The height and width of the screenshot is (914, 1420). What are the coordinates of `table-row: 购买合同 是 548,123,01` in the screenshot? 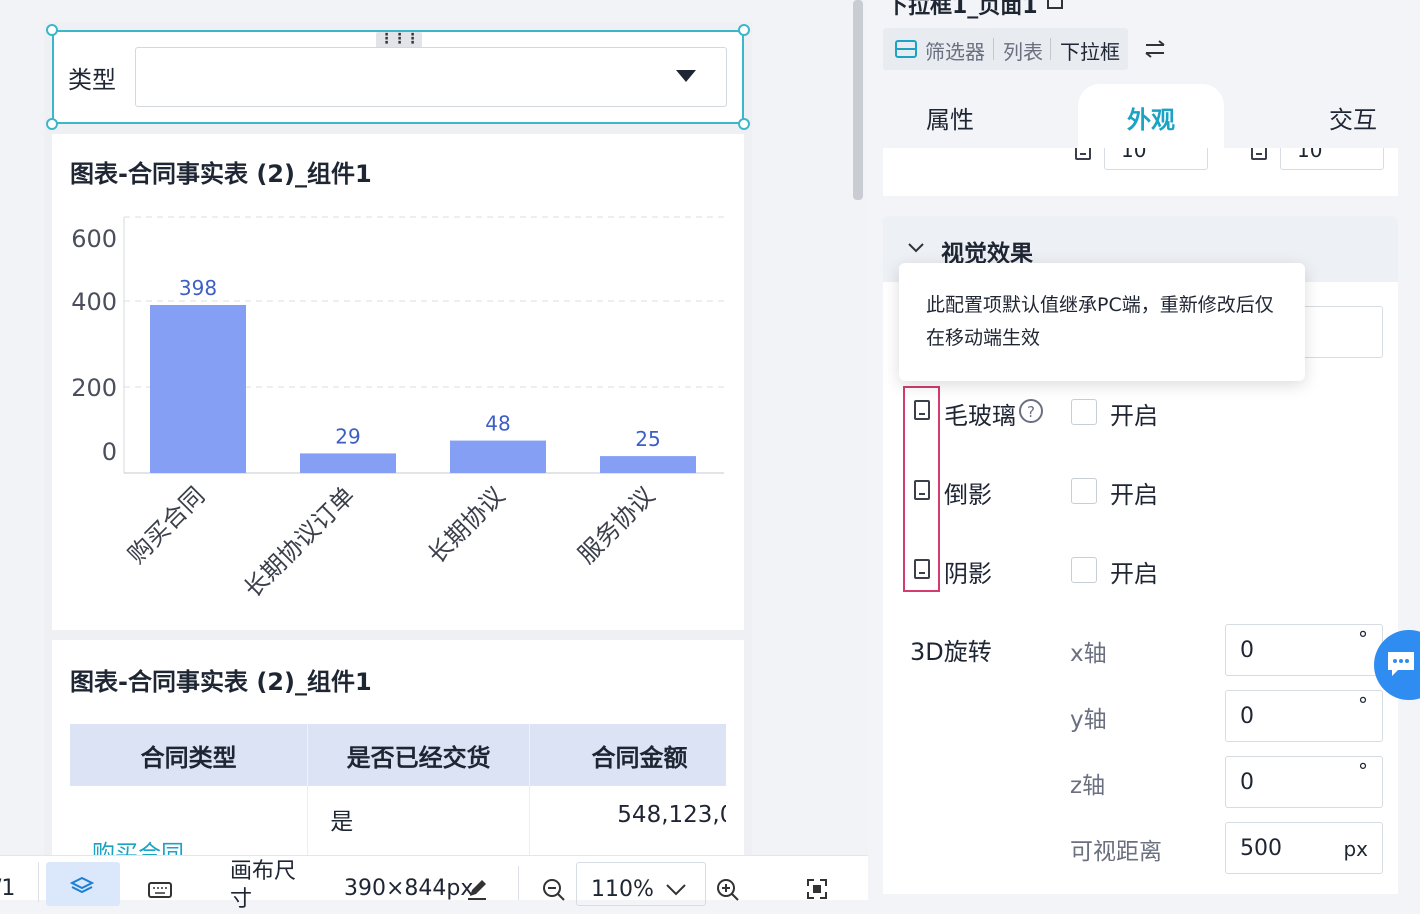 It's located at (398, 820).